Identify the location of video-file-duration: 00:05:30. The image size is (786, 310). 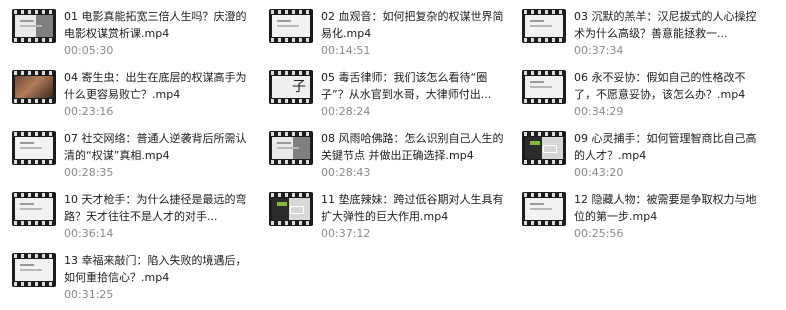
(89, 50).